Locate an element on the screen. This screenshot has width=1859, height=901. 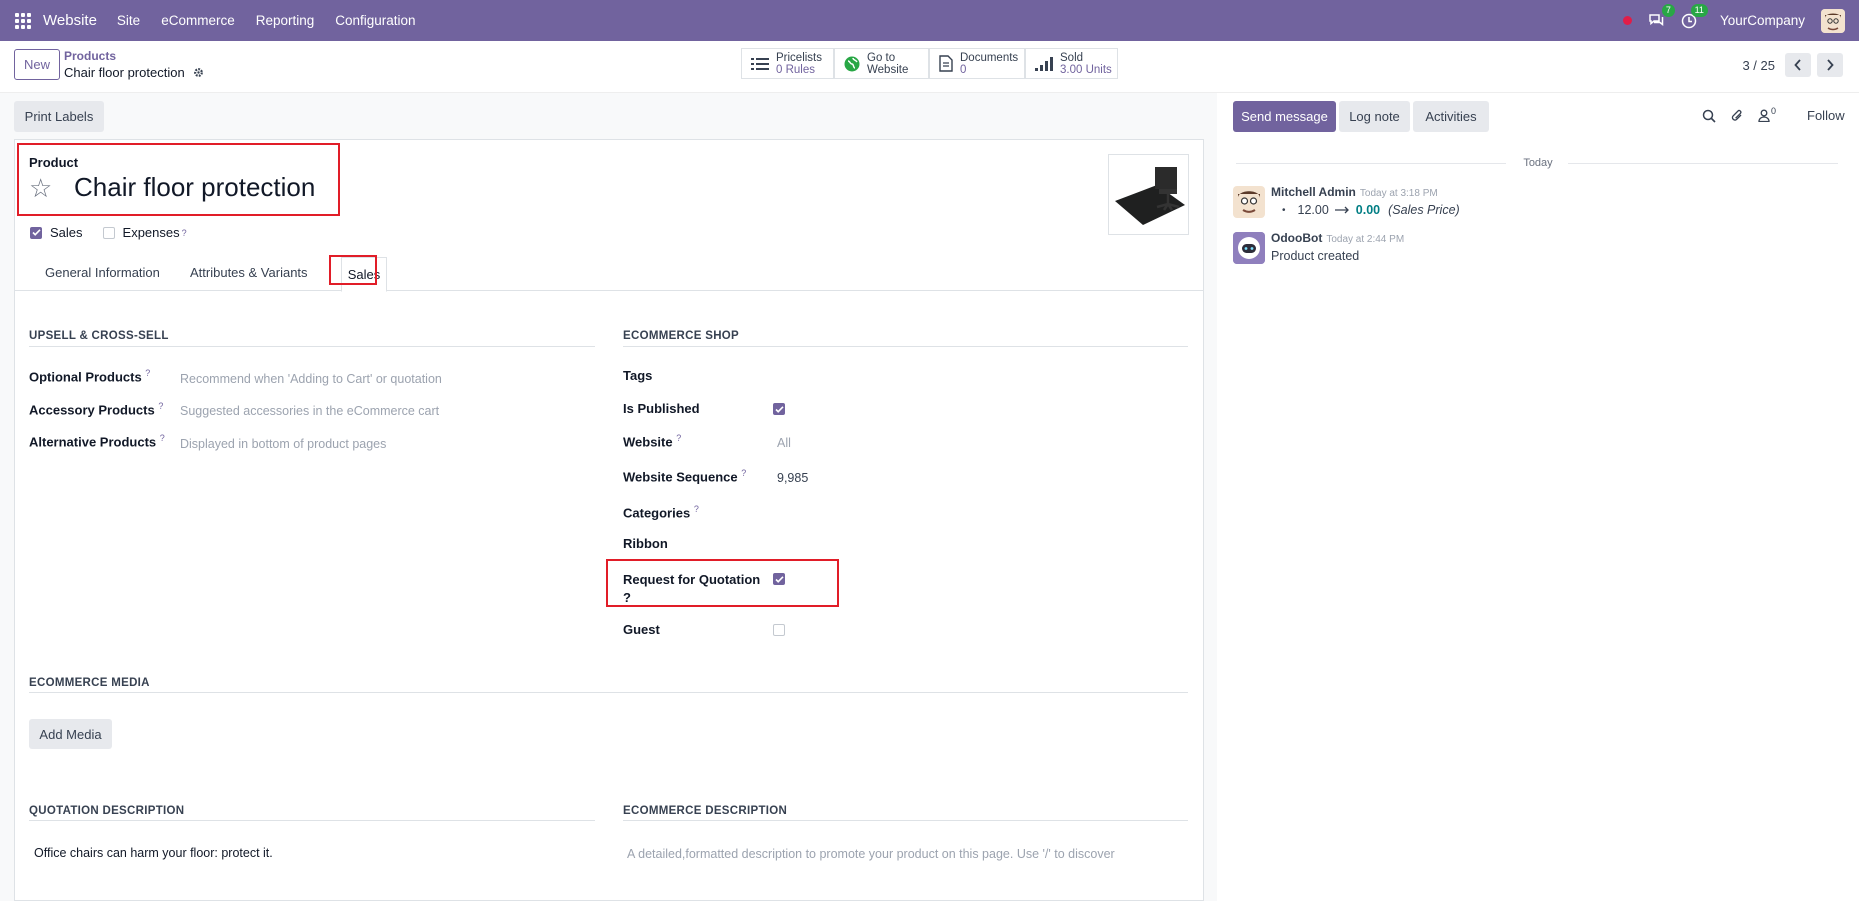
is-published-checkbox is located at coordinates (779, 409).